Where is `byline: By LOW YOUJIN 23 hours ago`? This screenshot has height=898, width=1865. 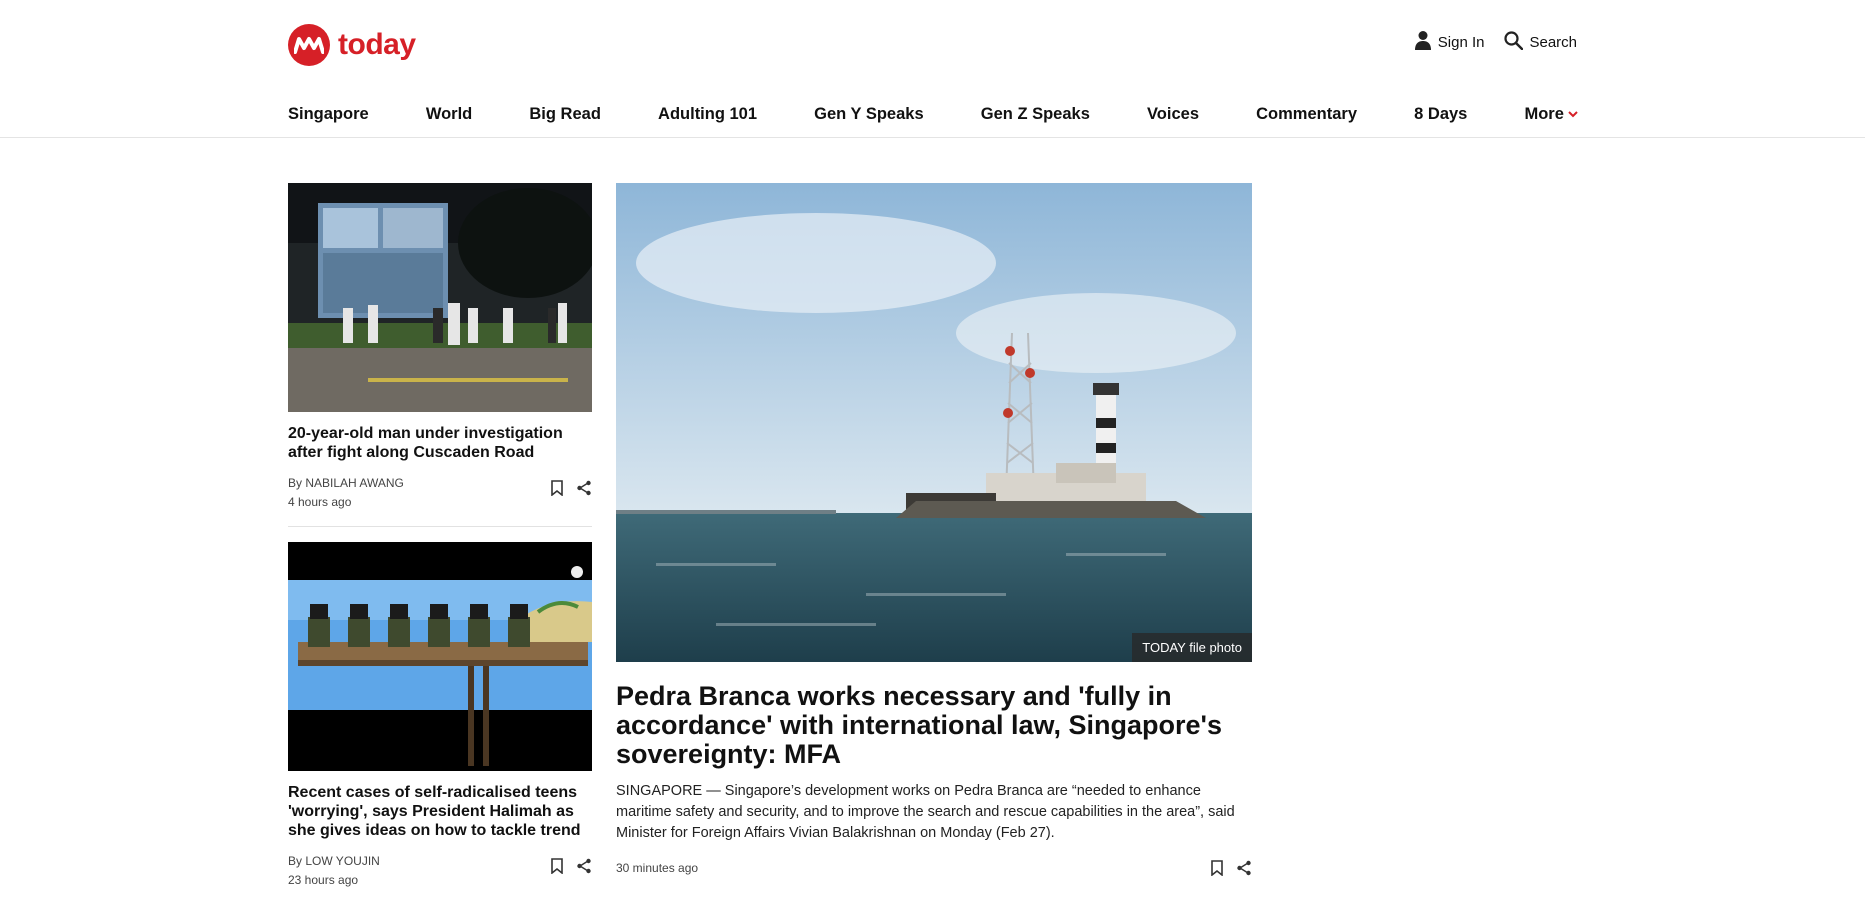
byline: By LOW YOUJIN 23 hours ago is located at coordinates (334, 871).